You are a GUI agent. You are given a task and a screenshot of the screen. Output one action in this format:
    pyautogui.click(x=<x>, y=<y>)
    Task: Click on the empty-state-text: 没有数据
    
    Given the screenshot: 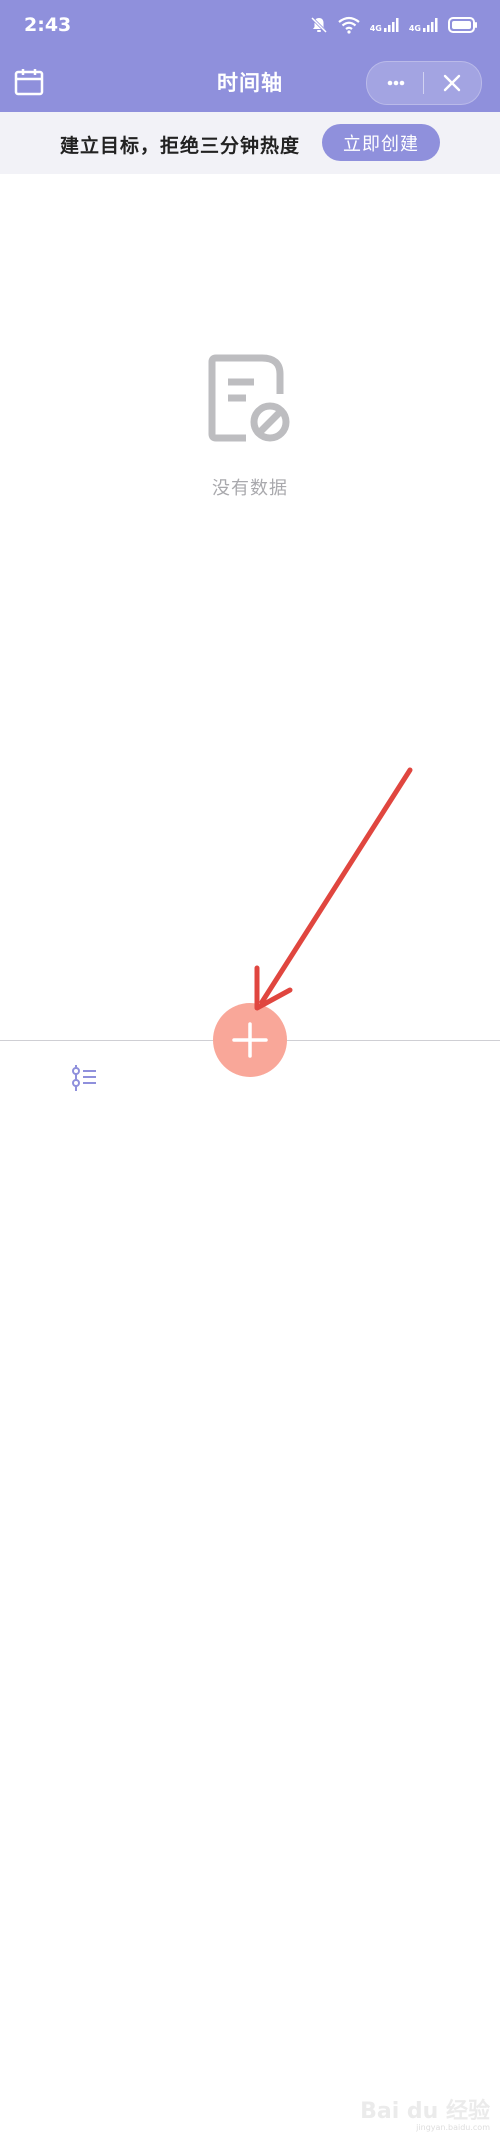 What is the action you would take?
    pyautogui.click(x=250, y=488)
    